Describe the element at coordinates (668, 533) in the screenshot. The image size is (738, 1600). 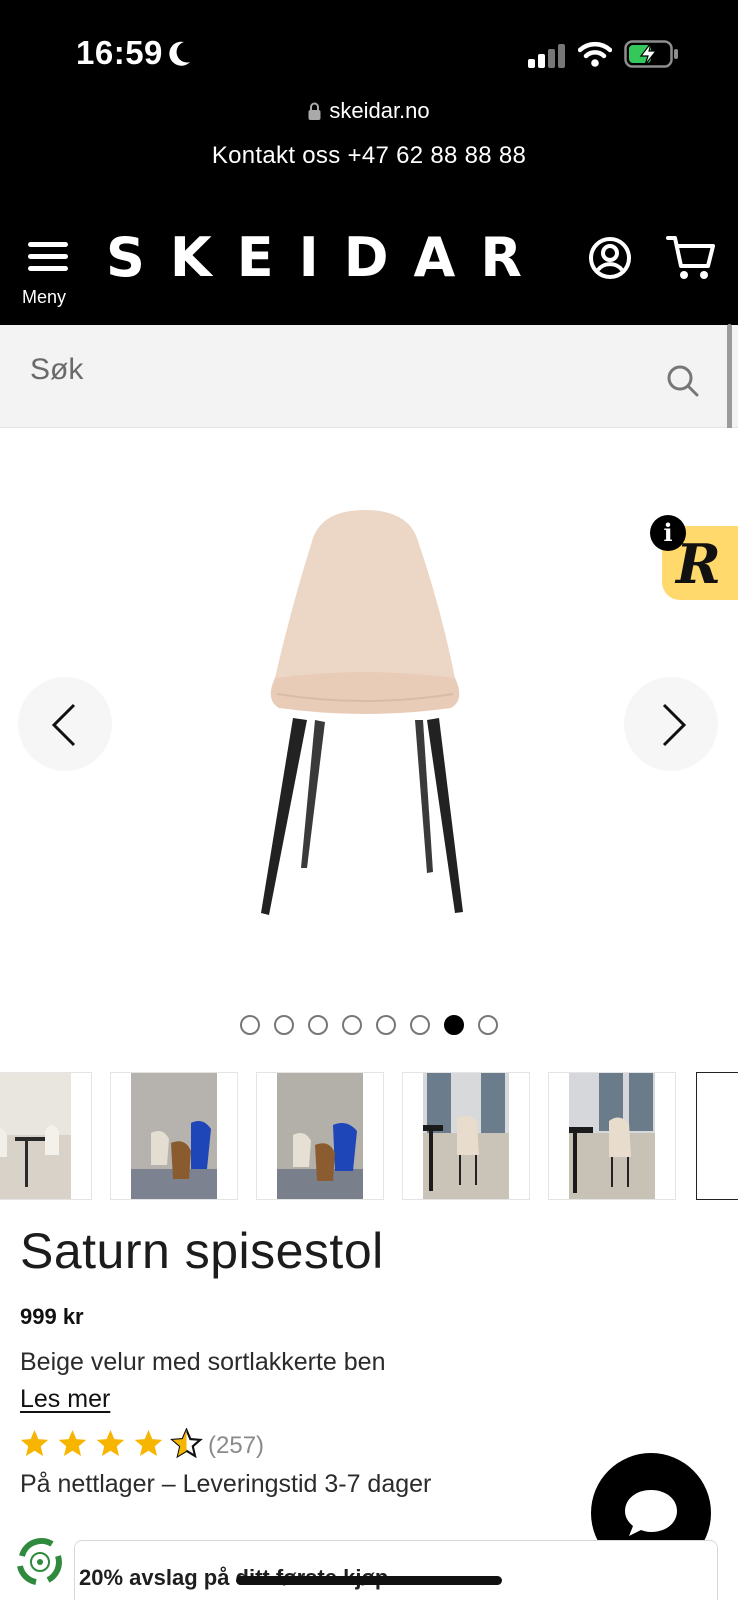
I see `info-icon: i` at that location.